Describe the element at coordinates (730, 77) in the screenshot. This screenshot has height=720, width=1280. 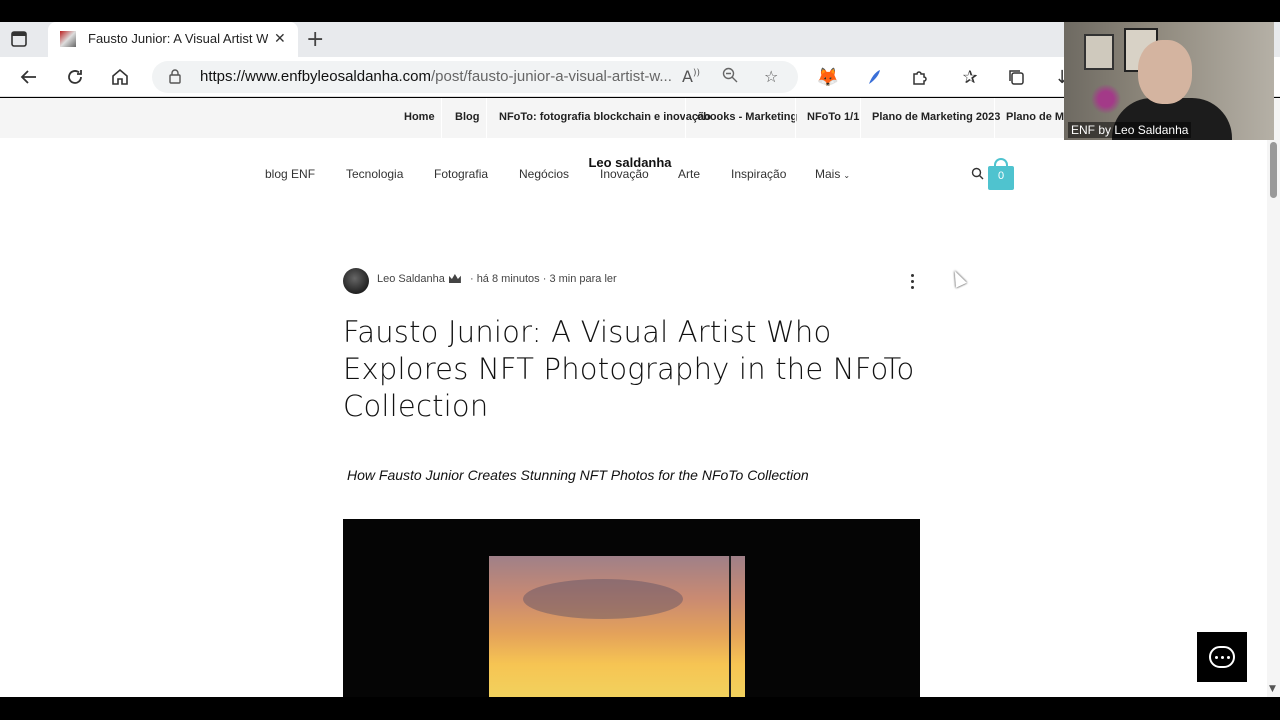
I see `zoom-icon` at that location.